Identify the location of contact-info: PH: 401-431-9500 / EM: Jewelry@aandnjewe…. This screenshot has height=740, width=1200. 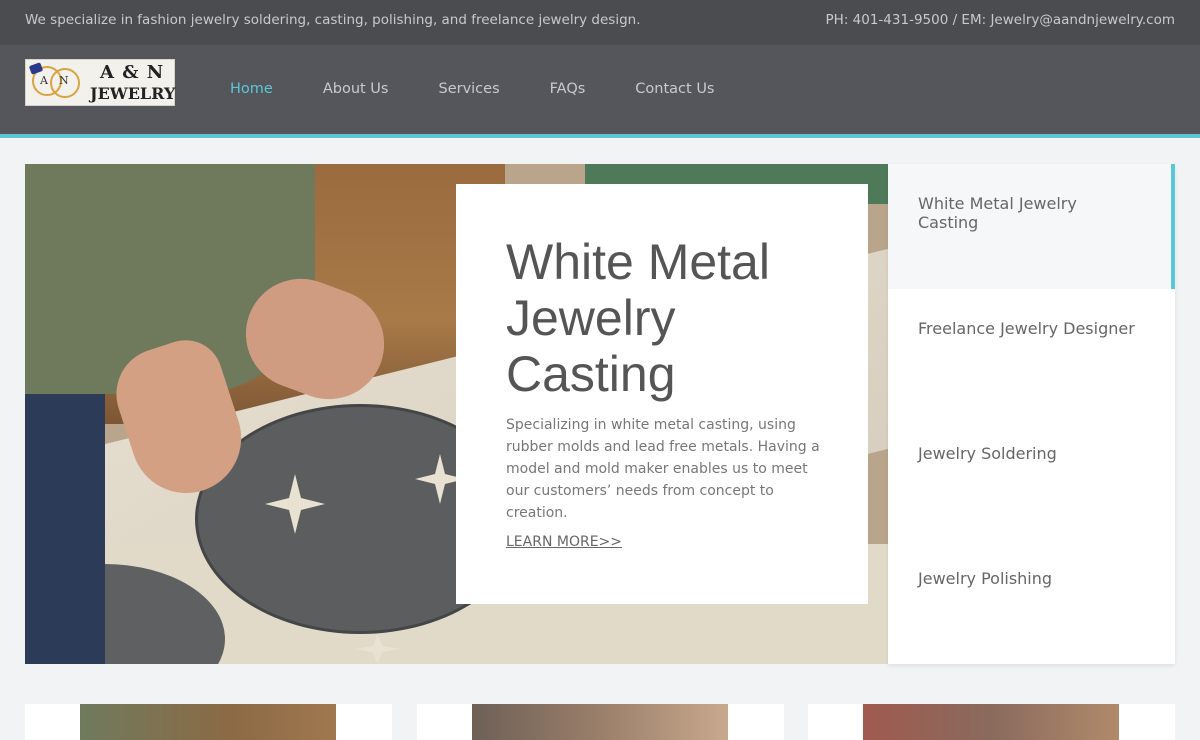
(1000, 20).